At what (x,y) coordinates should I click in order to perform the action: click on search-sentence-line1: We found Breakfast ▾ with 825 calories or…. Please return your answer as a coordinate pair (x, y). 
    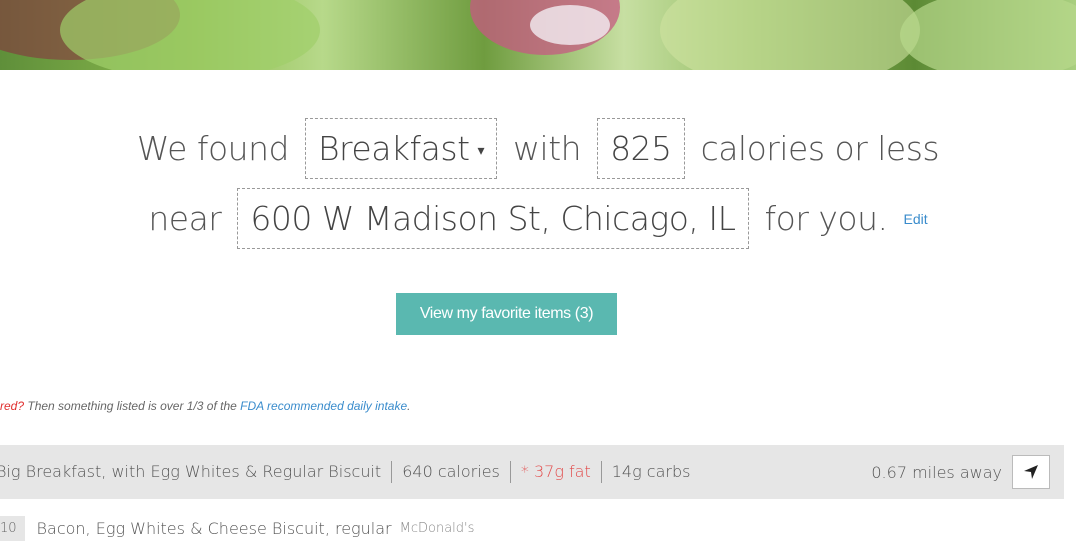
    Looking at the image, I should click on (538, 148).